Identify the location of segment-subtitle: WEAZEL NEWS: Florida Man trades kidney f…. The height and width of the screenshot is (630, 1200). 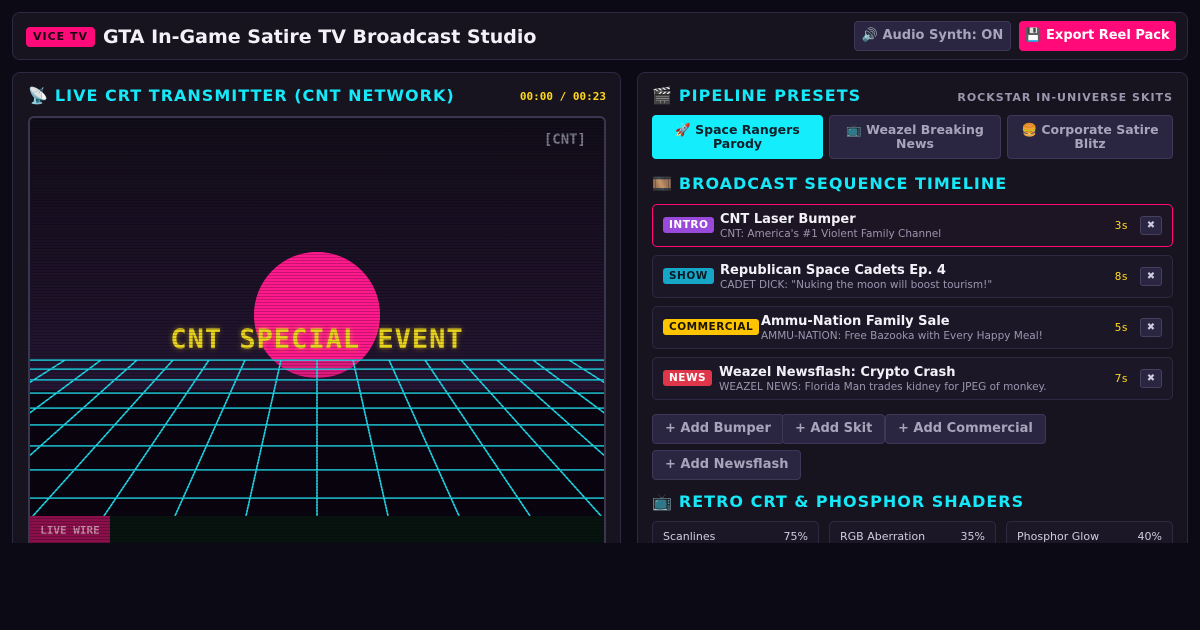
(883, 387).